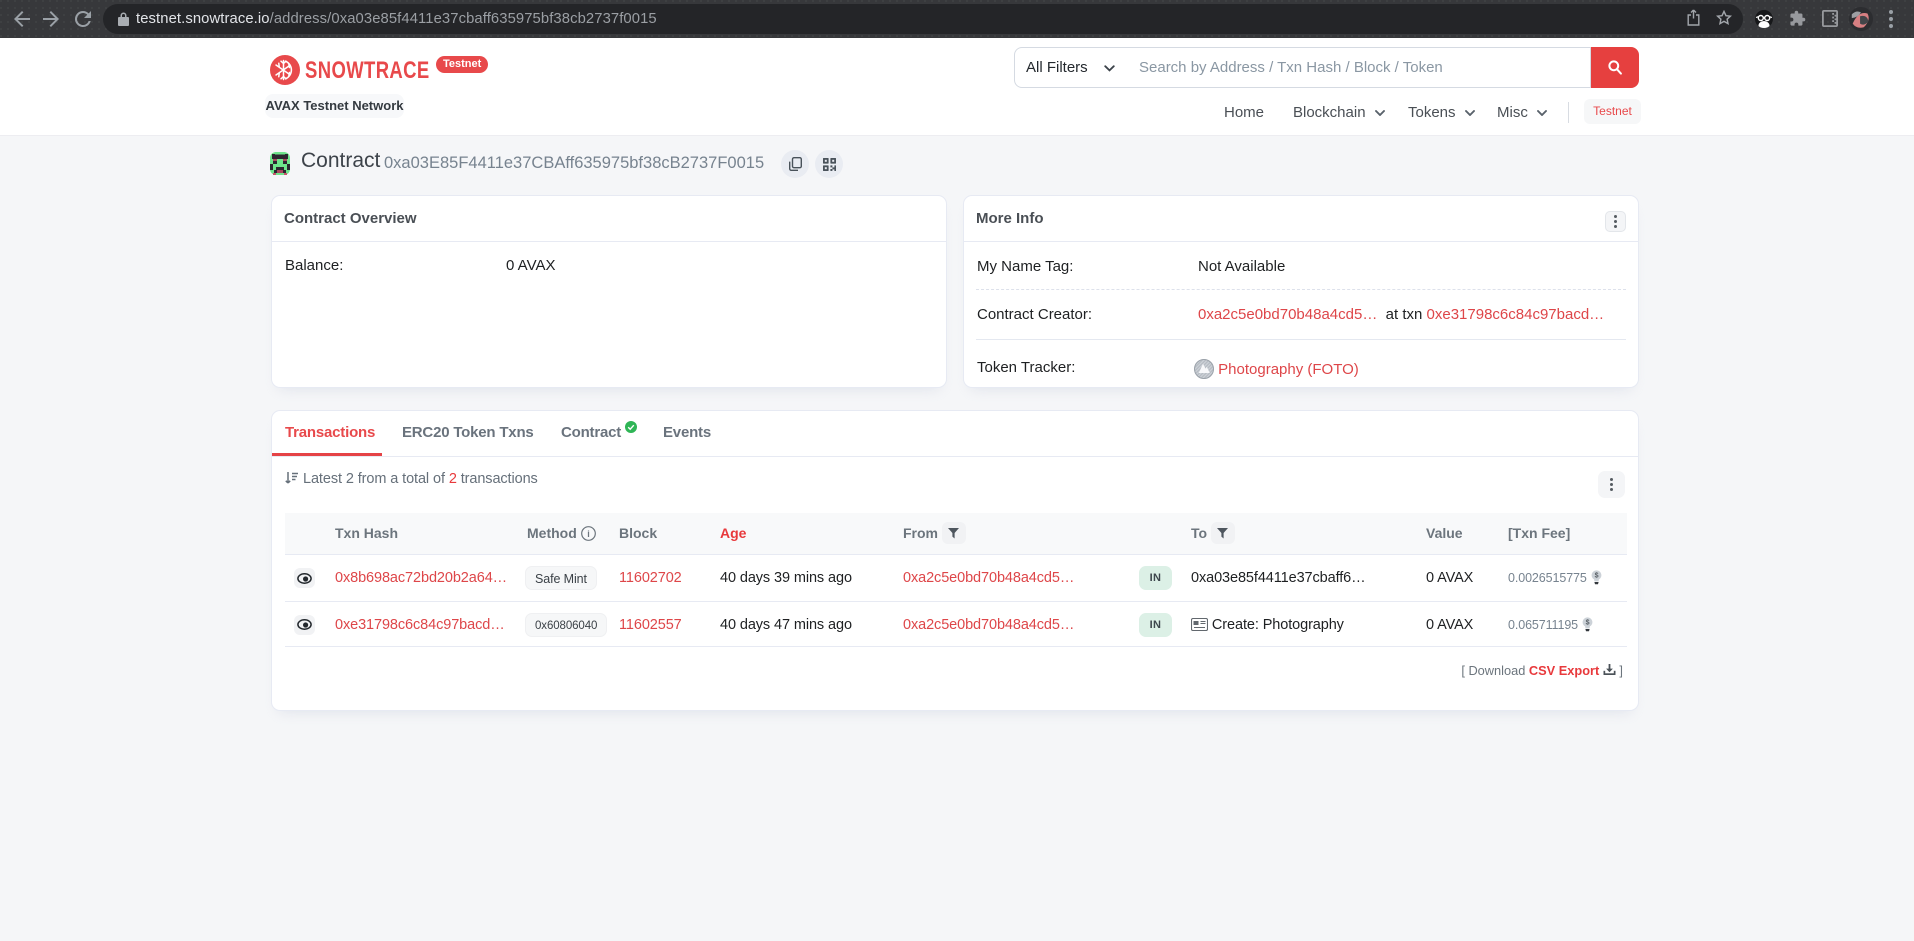 This screenshot has height=941, width=1914. What do you see at coordinates (588, 534) in the screenshot?
I see `svg-text: i` at bounding box center [588, 534].